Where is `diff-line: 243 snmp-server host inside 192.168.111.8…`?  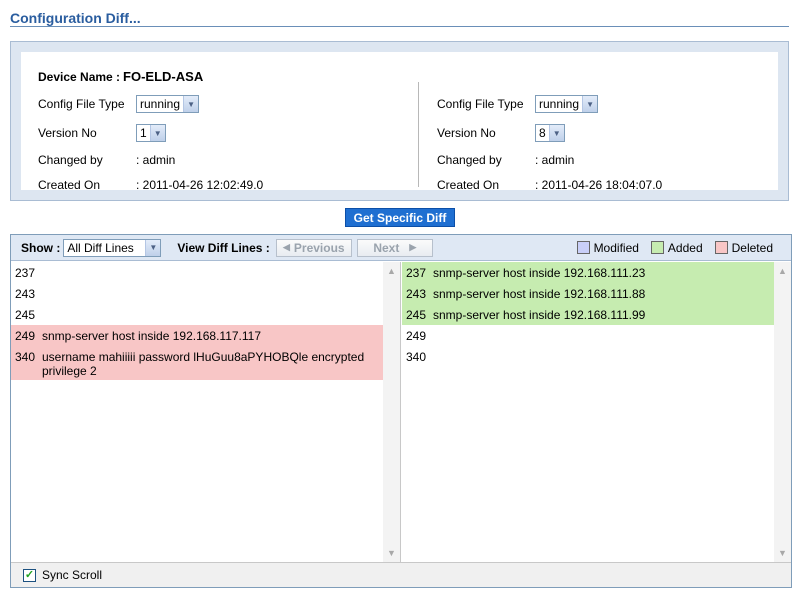 diff-line: 243 snmp-server host inside 192.168.111.8… is located at coordinates (588, 293).